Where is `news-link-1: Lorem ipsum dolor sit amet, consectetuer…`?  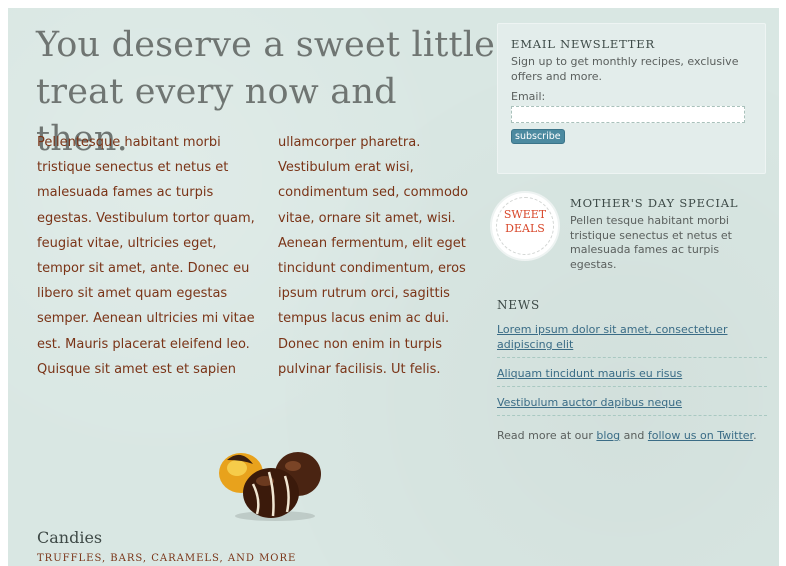 news-link-1: Lorem ipsum dolor sit amet, consectetuer… is located at coordinates (612, 337).